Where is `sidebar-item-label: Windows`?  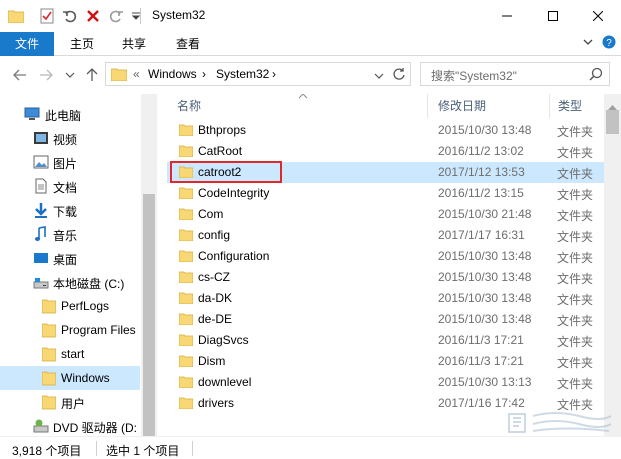 sidebar-item-label: Windows is located at coordinates (85, 378).